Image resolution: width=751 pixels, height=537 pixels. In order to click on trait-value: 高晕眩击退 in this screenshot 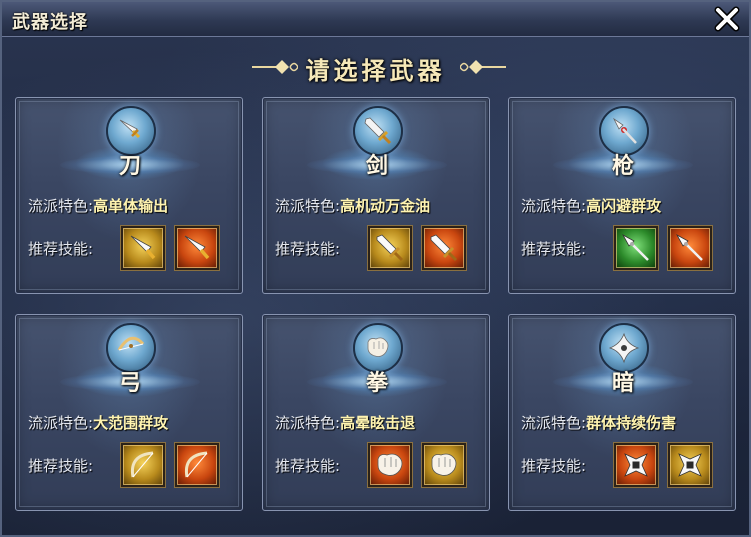, I will do `click(378, 423)`.